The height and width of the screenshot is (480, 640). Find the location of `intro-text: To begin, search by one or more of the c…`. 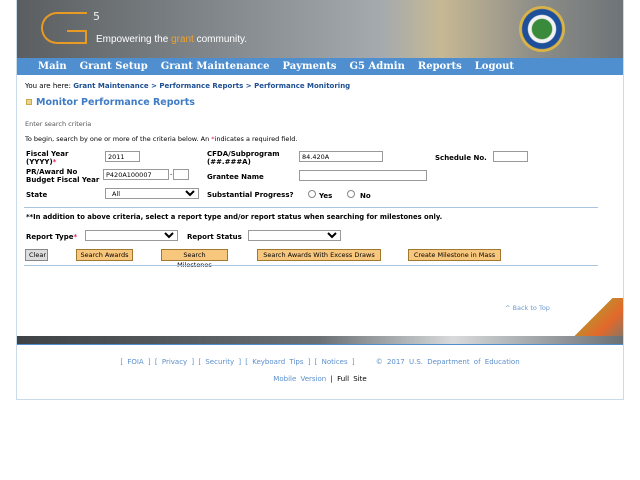

intro-text: To begin, search by one or more of the c… is located at coordinates (161, 139).